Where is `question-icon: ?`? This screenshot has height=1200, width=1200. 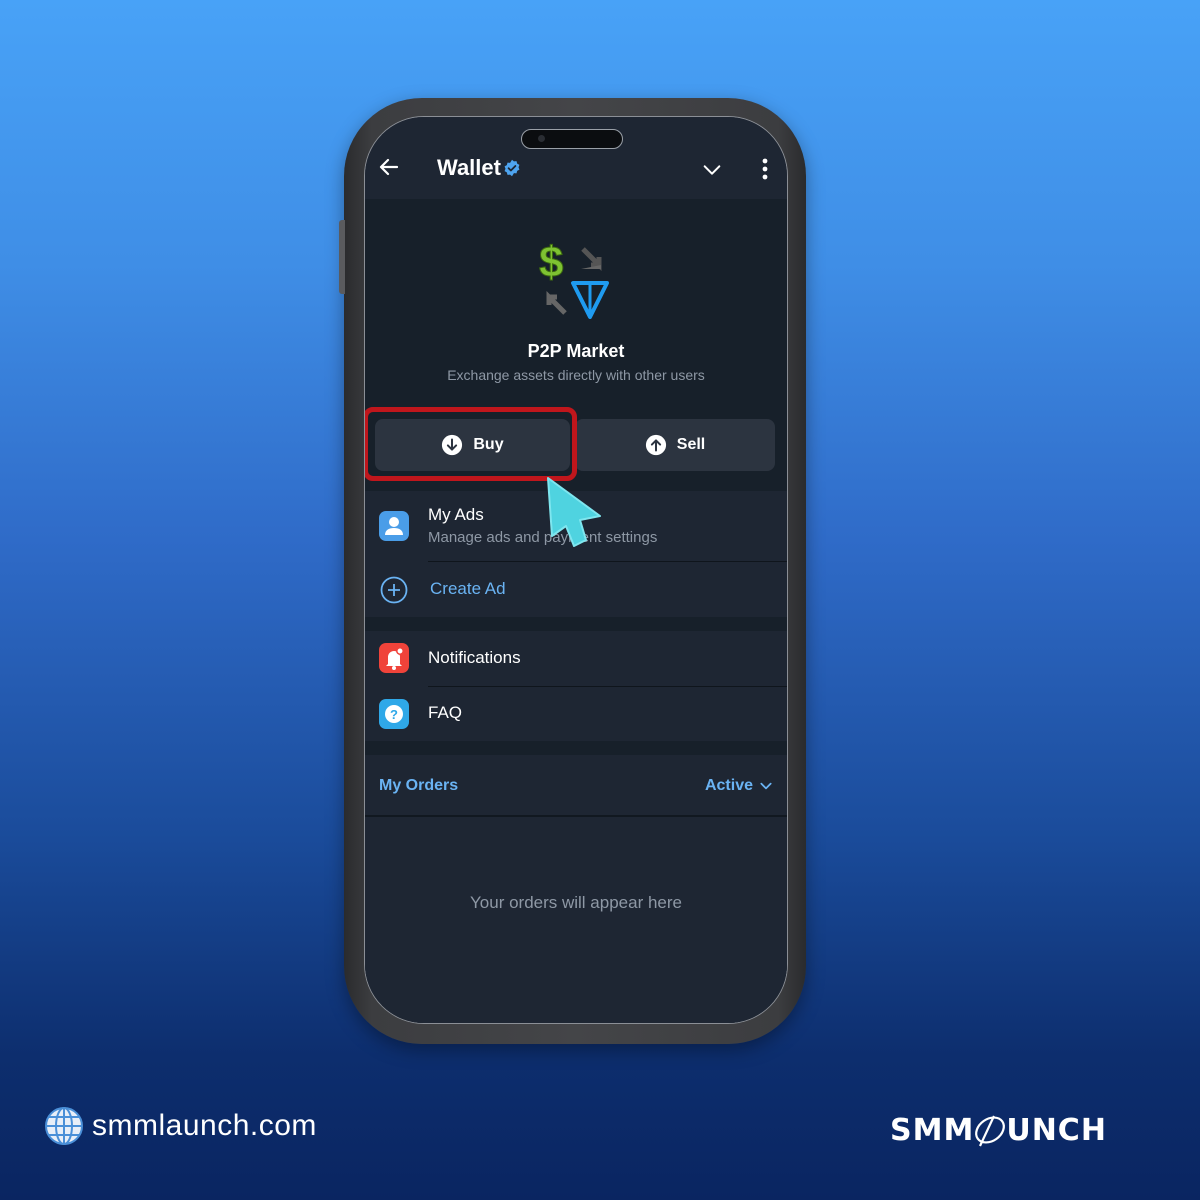 question-icon: ? is located at coordinates (394, 714).